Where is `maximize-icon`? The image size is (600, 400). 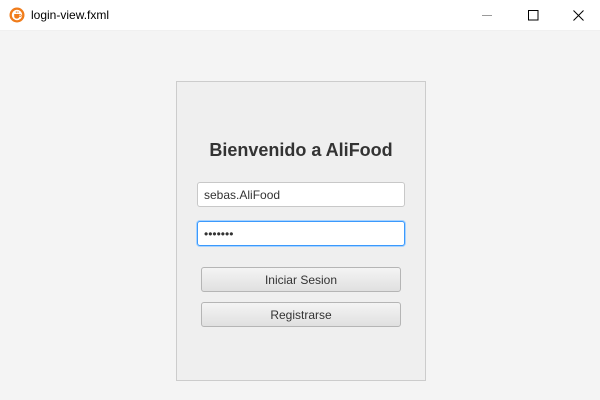
maximize-icon is located at coordinates (533, 15).